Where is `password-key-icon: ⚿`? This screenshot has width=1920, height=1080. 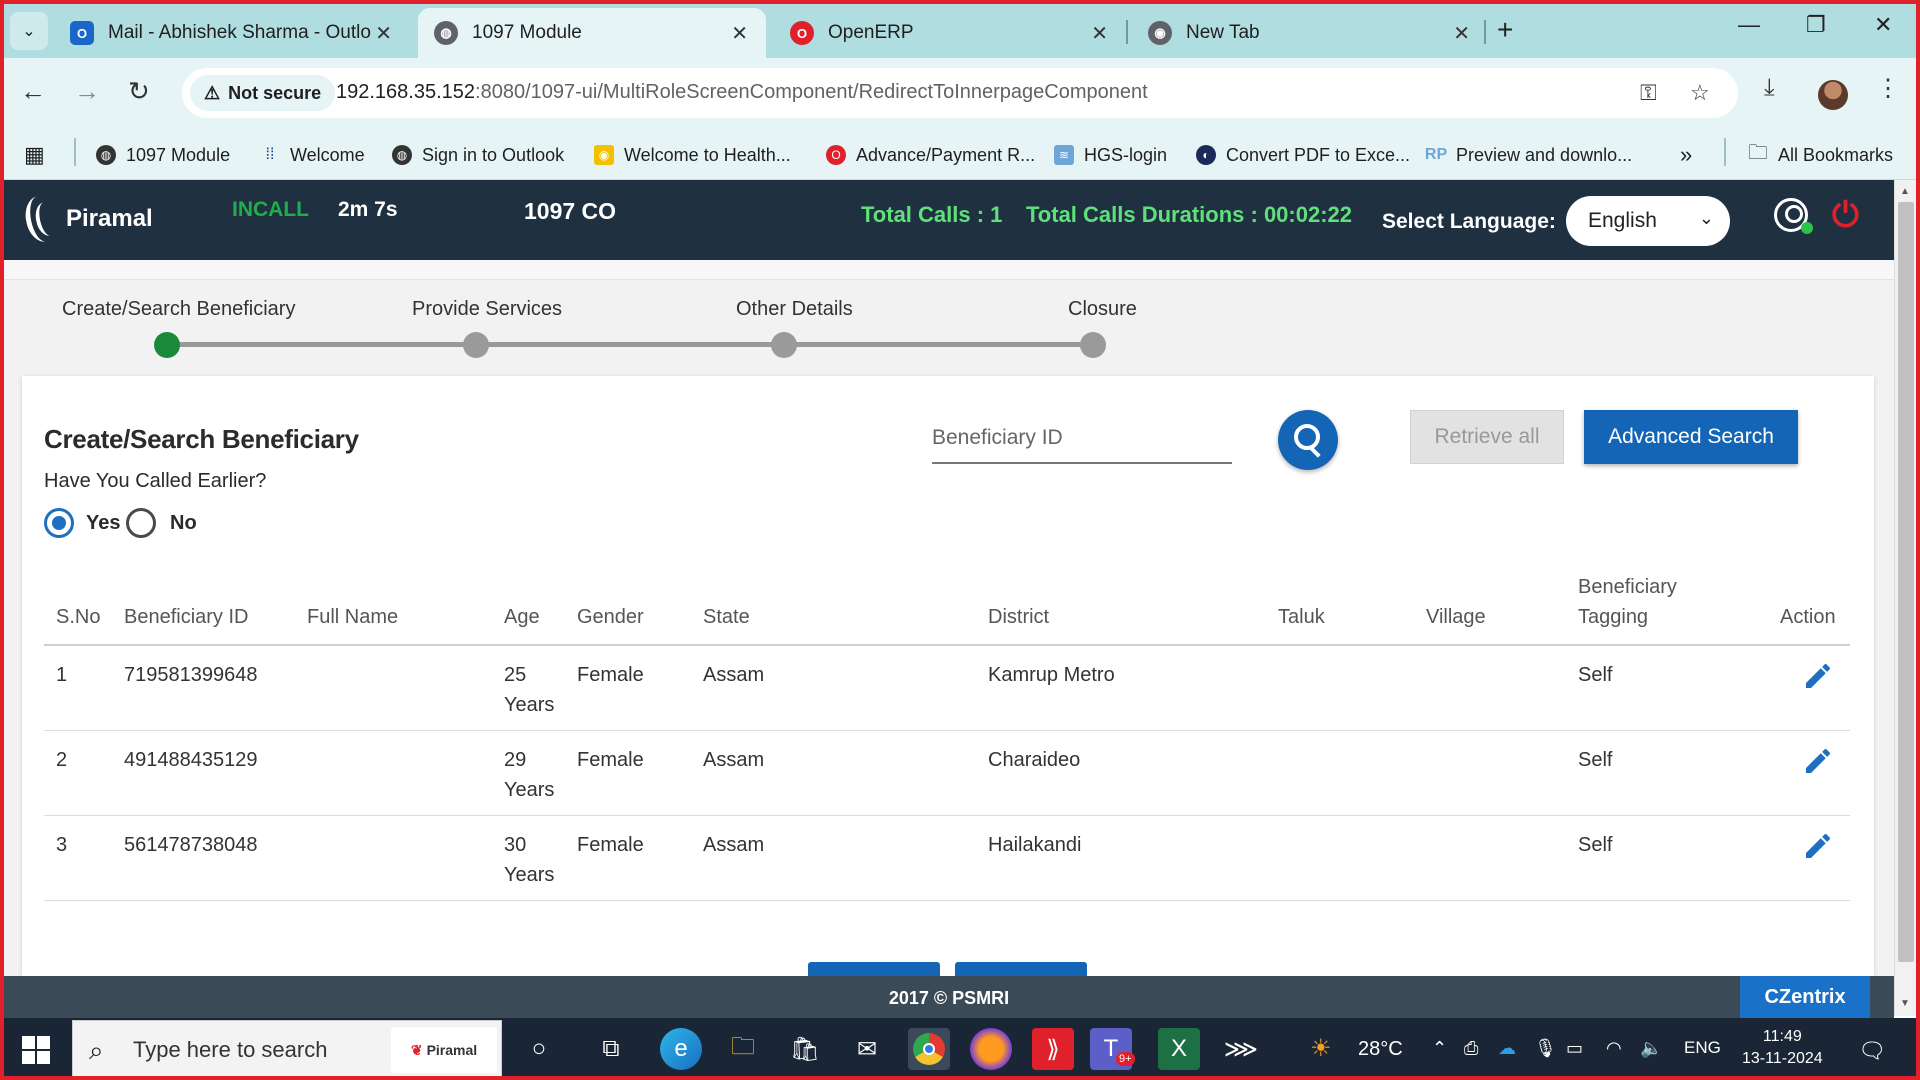
password-key-icon: ⚿ is located at coordinates (1648, 93).